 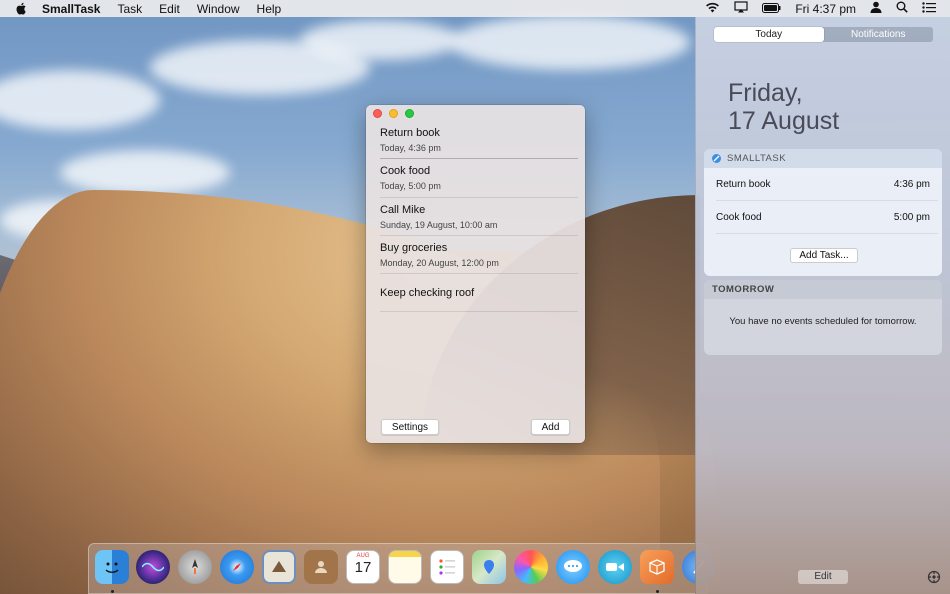 I want to click on nc-date-day: 17 August, so click(x=784, y=121).